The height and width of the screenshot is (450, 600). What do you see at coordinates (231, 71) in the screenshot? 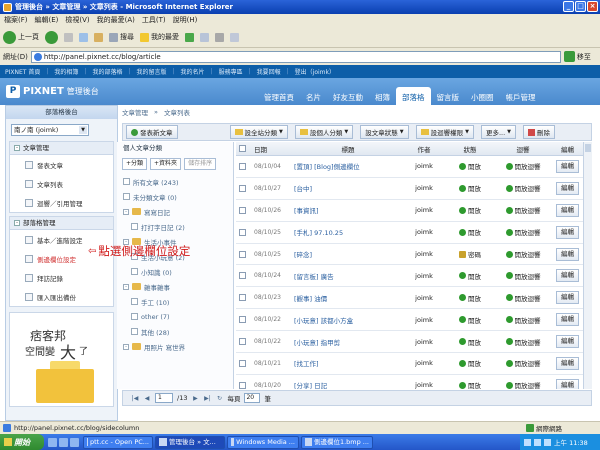
I see `top-link-service: 服務專區` at bounding box center [231, 71].